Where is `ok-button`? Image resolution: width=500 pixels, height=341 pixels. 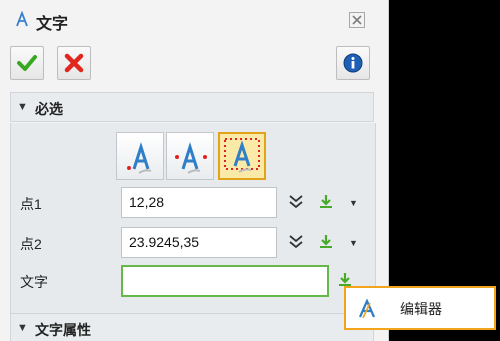 ok-button is located at coordinates (27, 63).